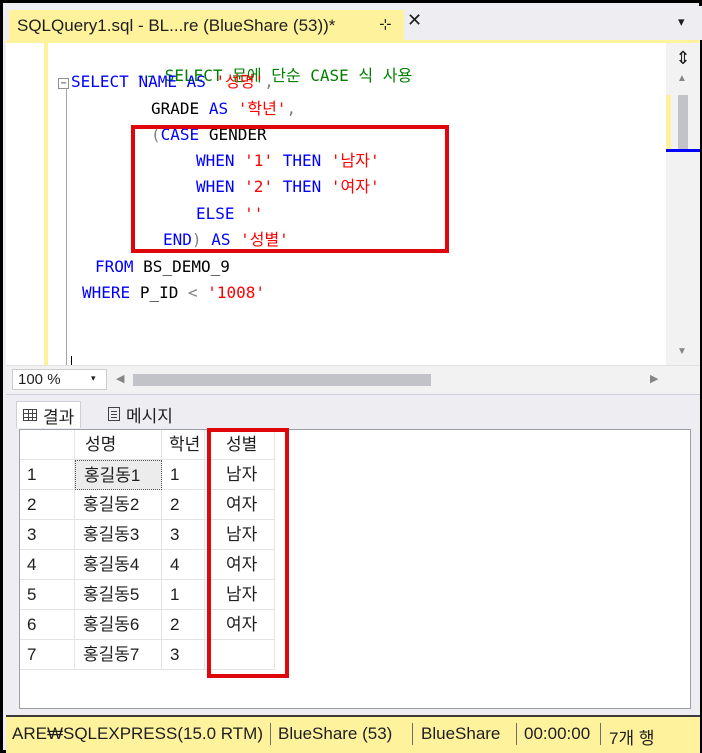 The height and width of the screenshot is (753, 702). I want to click on tab-messages: 메시지, so click(140, 414).